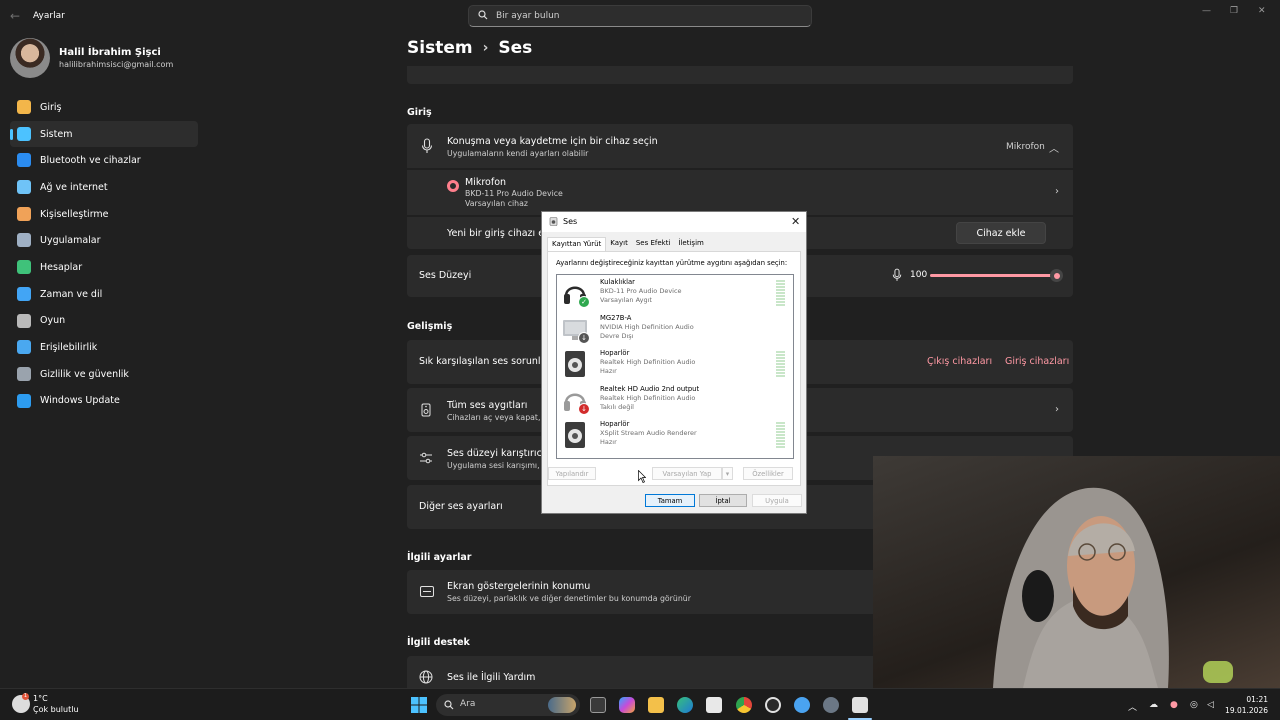 This screenshot has height=720, width=1280. What do you see at coordinates (104, 107) in the screenshot?
I see `sidebar-item-0: Giriş` at bounding box center [104, 107].